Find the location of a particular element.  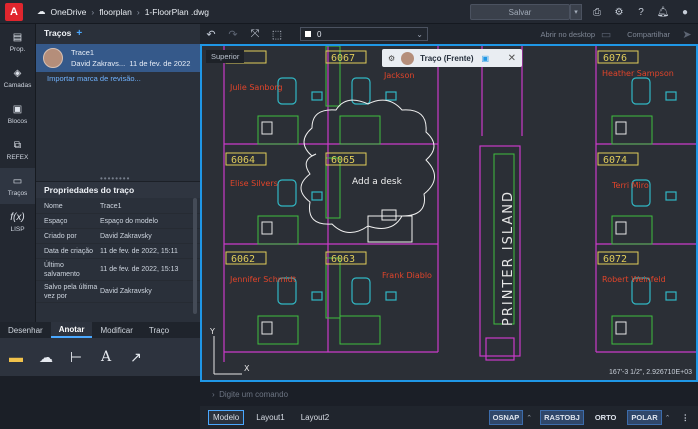

cloud-note: Add a desk is located at coordinates (377, 182).